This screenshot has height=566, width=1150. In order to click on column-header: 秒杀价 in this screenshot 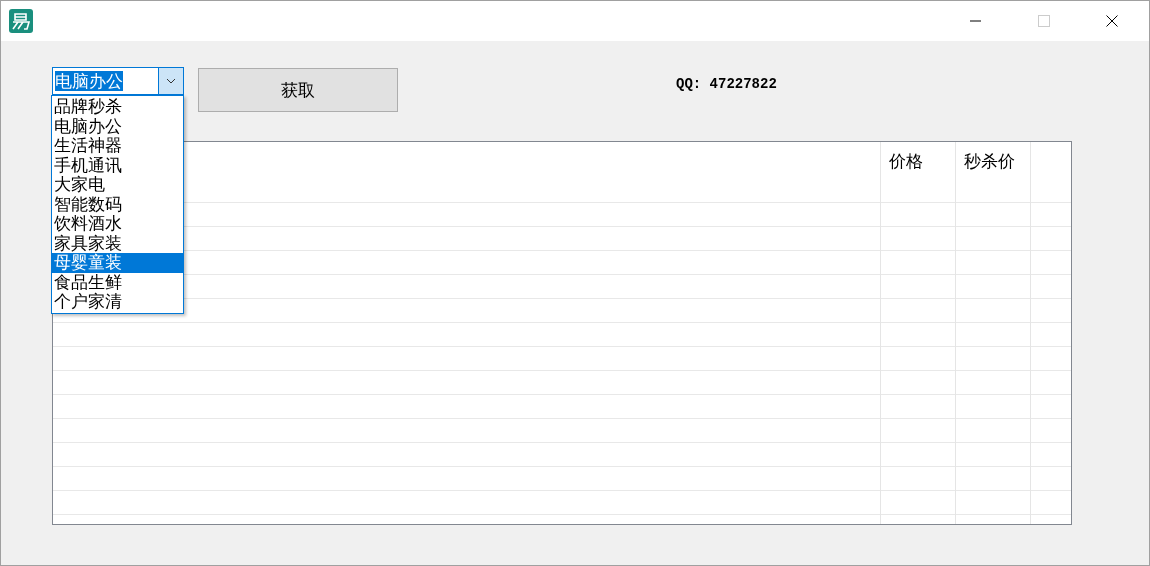, I will do `click(989, 161)`.